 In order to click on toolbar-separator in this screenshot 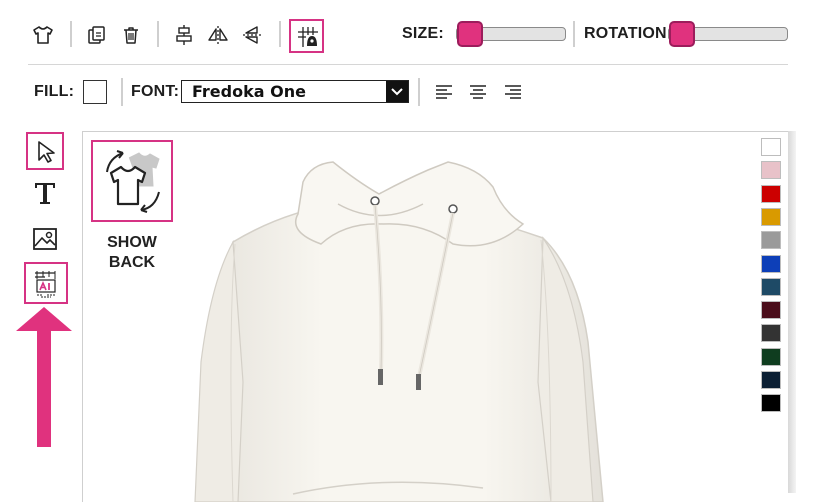, I will do `click(408, 64)`.